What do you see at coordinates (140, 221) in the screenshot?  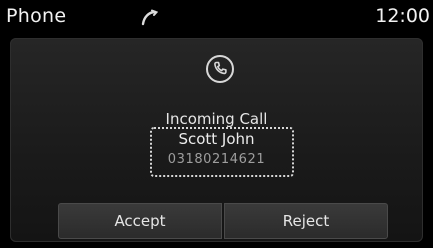 I see `accept-button: Accept` at bounding box center [140, 221].